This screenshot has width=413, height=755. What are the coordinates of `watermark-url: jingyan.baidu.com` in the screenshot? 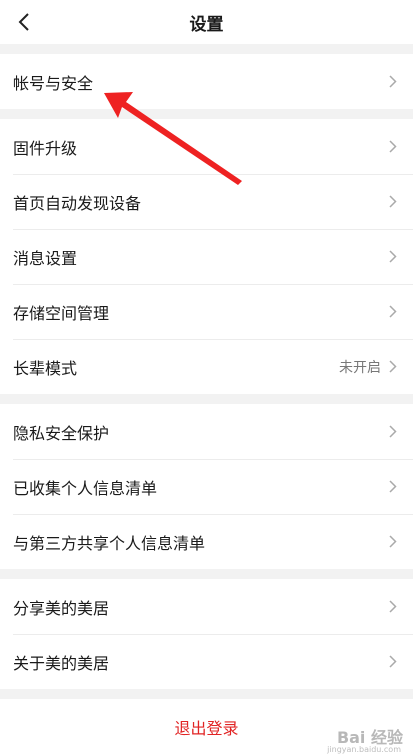 It's located at (364, 749).